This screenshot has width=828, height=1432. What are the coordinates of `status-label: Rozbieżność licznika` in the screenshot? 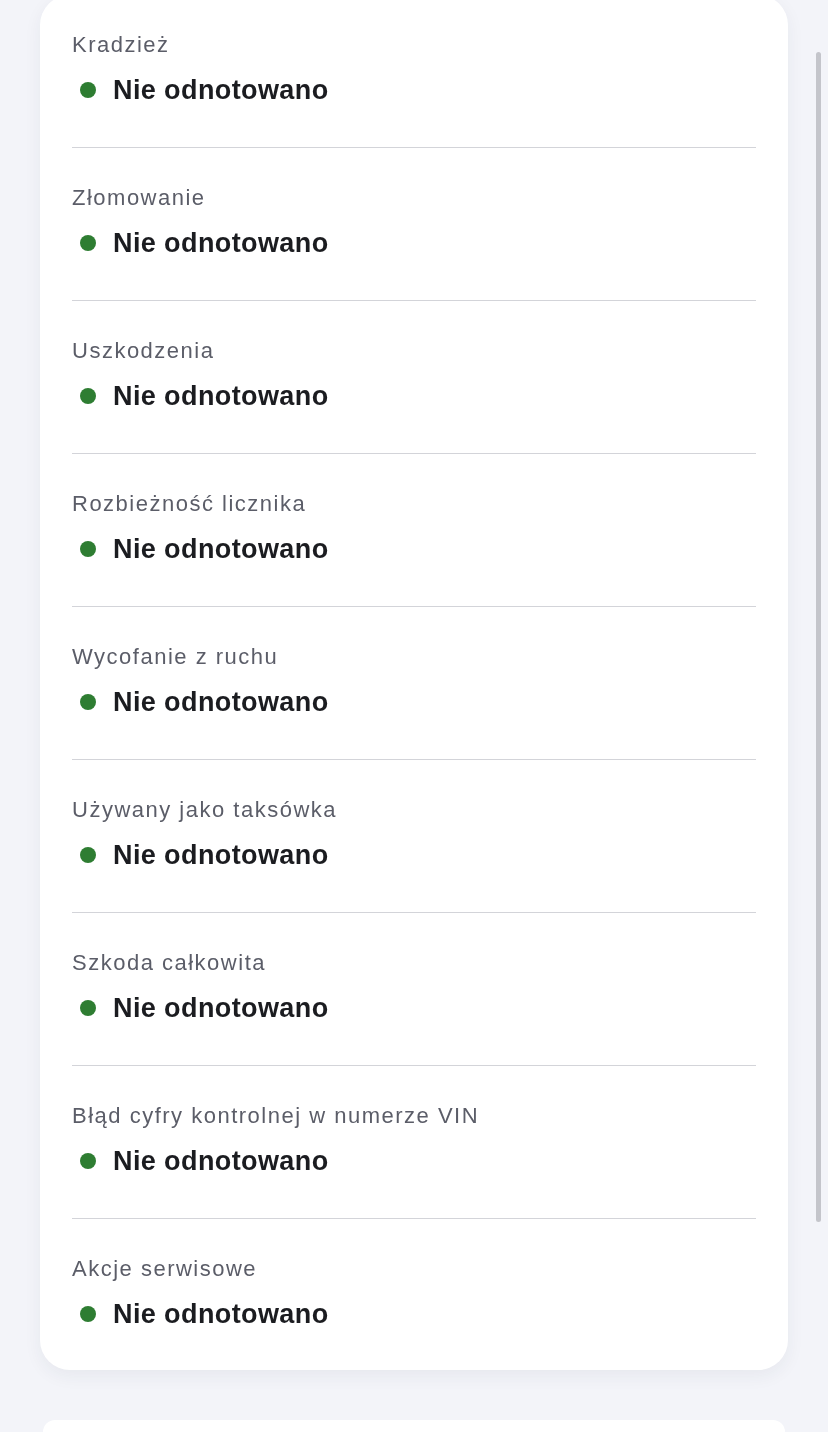 It's located at (190, 504).